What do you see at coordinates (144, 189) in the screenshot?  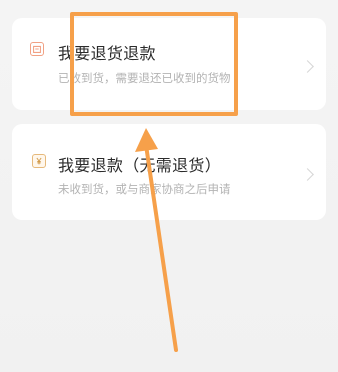 I see `option-subtitle: 未收到货，或与商家协商之后申请` at bounding box center [144, 189].